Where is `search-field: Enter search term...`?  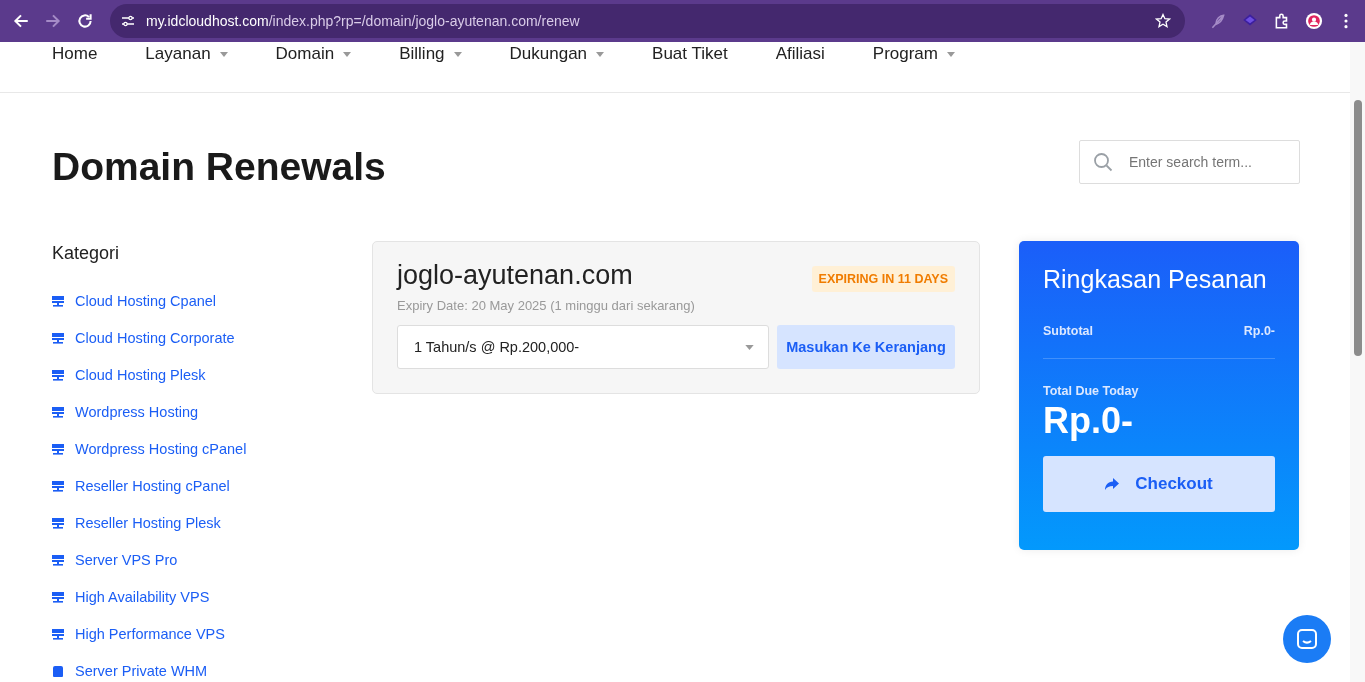
search-field: Enter search term... is located at coordinates (1189, 162).